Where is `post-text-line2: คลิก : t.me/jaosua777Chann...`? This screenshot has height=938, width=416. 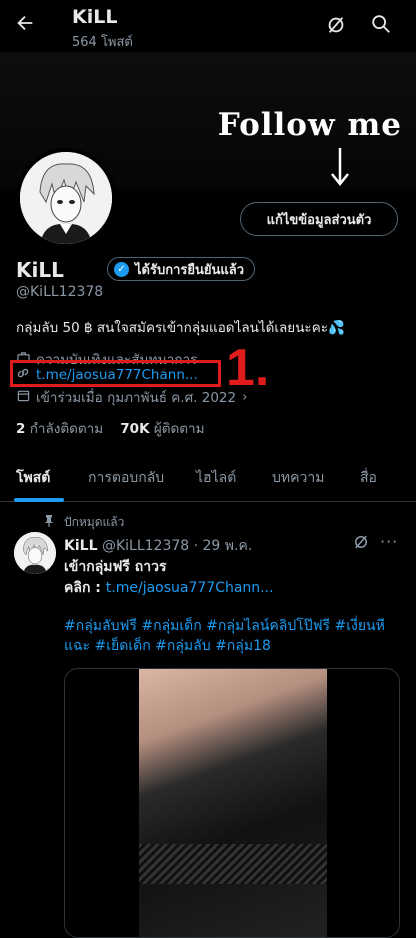 post-text-line2: คลิก : t.me/jaosua777Chann... is located at coordinates (169, 588).